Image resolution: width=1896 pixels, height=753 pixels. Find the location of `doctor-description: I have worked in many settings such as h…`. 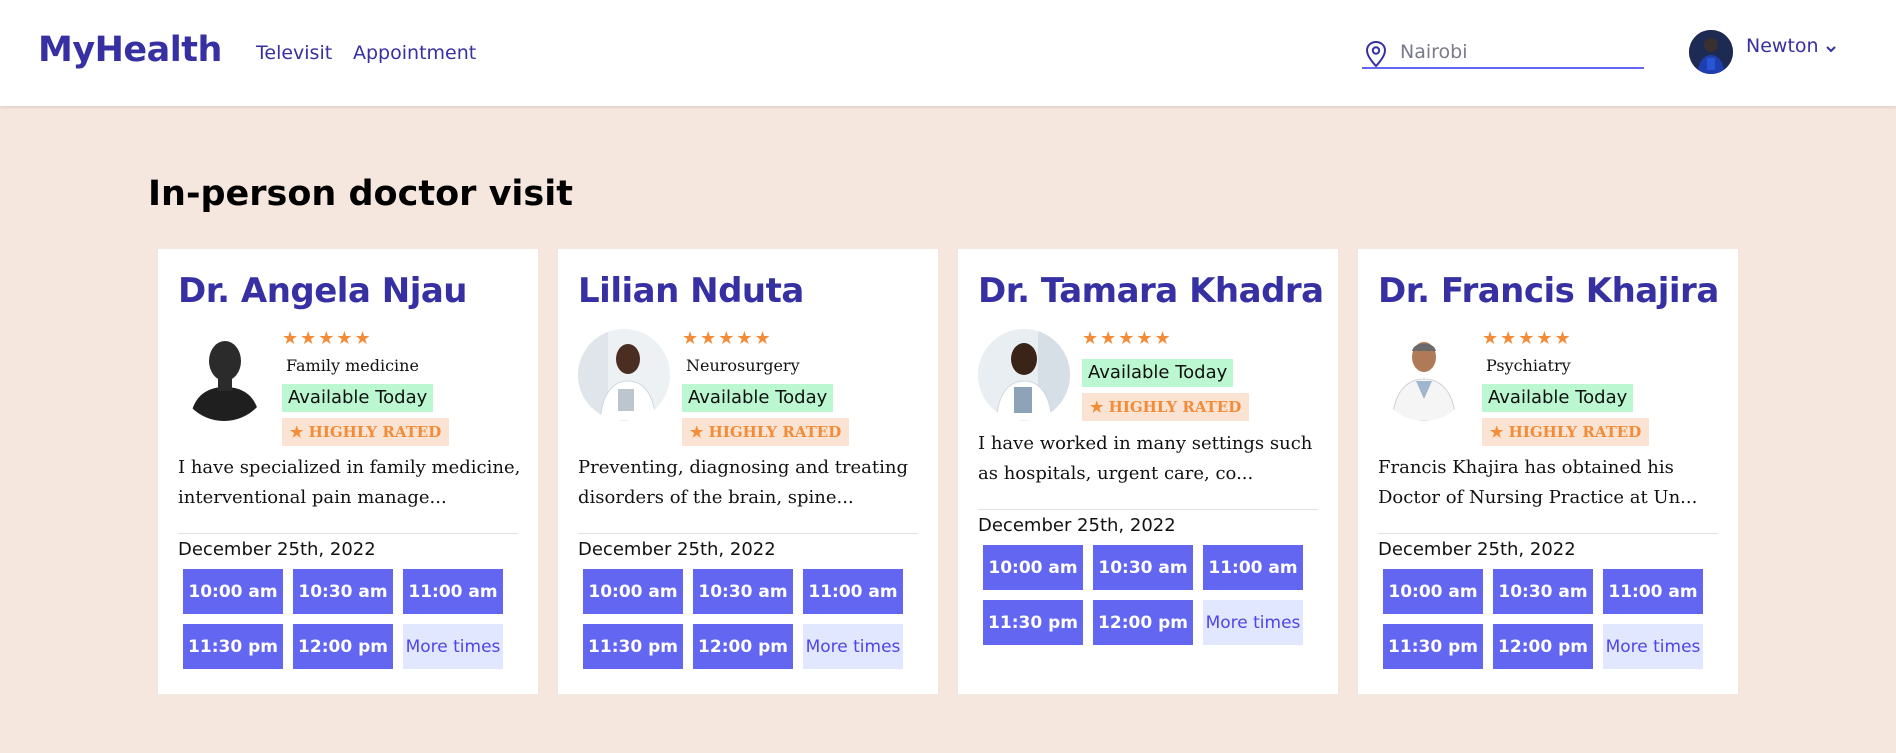

doctor-description: I have worked in many settings such as h… is located at coordinates (1145, 458).